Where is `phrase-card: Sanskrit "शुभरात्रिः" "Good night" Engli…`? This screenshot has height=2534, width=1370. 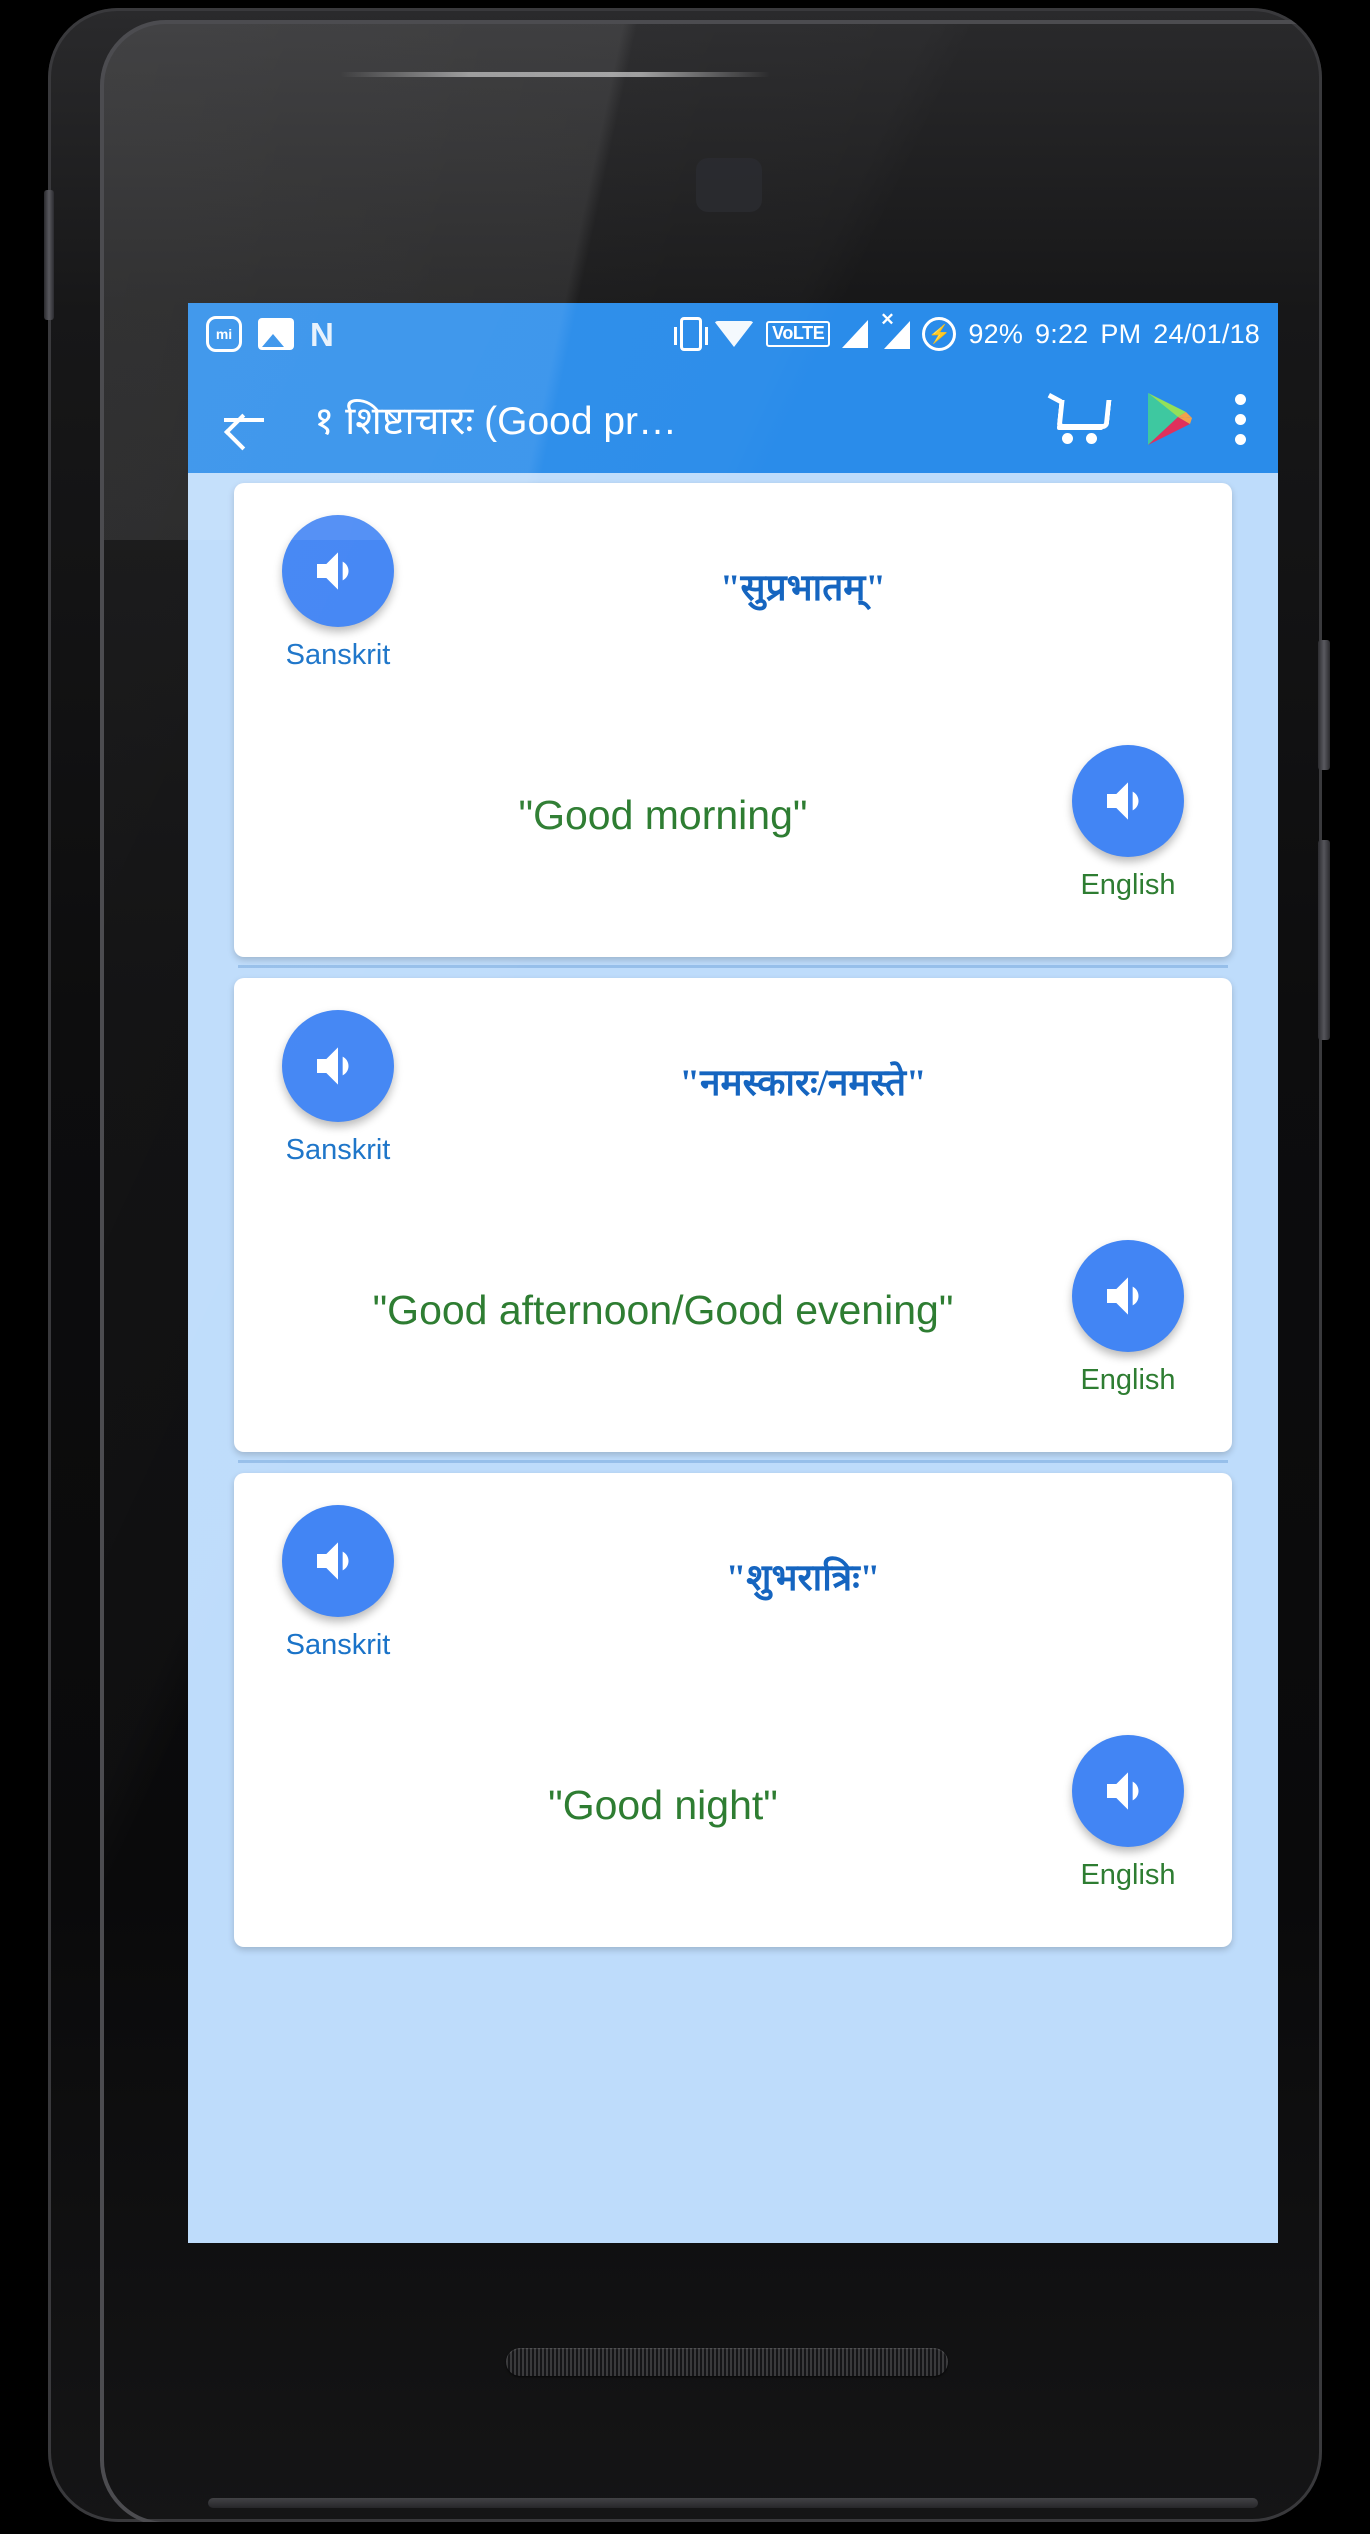
phrase-card: Sanskrit "शुभरात्रिः" "Good night" Engli… is located at coordinates (733, 1710).